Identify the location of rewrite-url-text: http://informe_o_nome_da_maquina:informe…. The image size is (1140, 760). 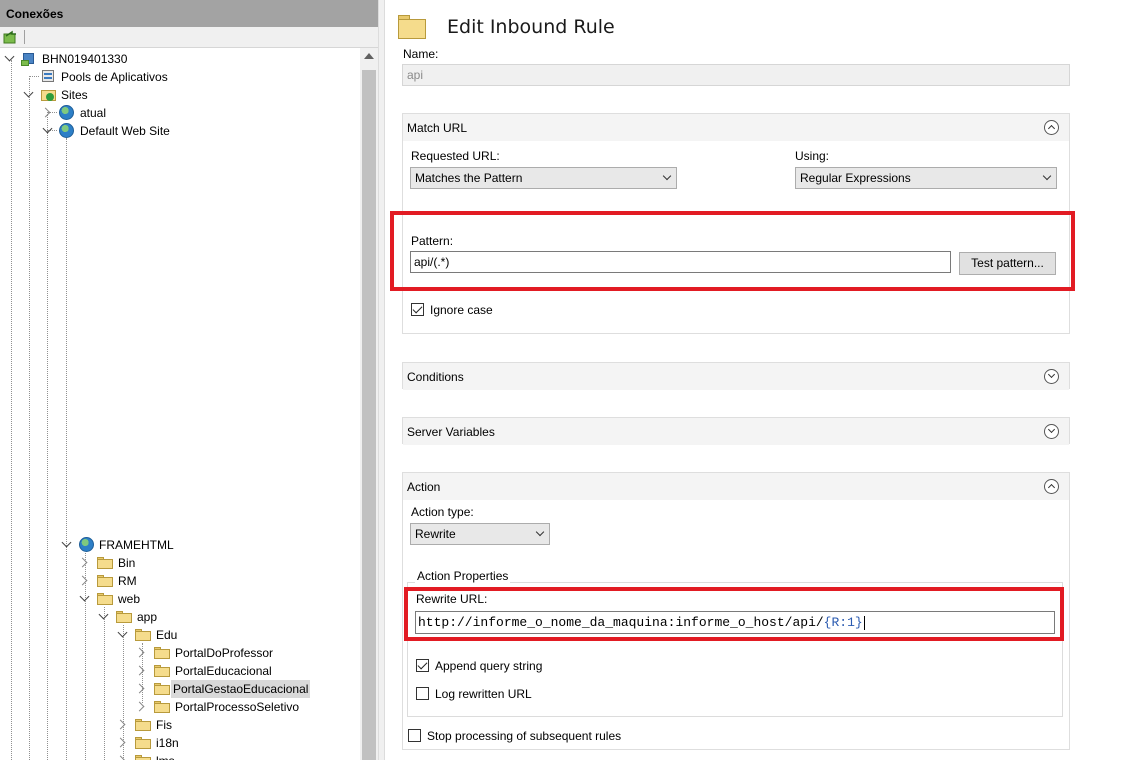
(621, 622).